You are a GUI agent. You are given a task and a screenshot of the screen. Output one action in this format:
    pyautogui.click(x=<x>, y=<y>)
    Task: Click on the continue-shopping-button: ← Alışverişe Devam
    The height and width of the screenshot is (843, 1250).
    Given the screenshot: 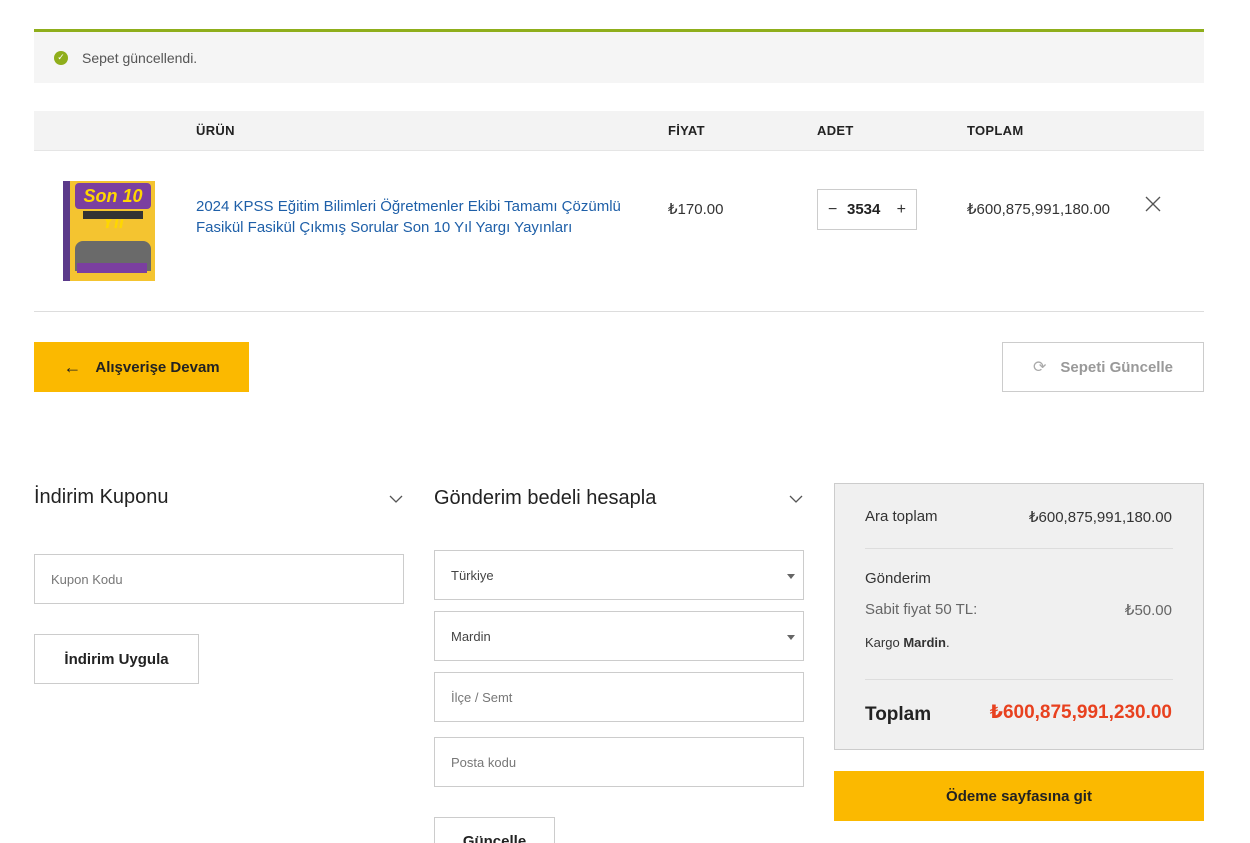 What is the action you would take?
    pyautogui.click(x=141, y=367)
    